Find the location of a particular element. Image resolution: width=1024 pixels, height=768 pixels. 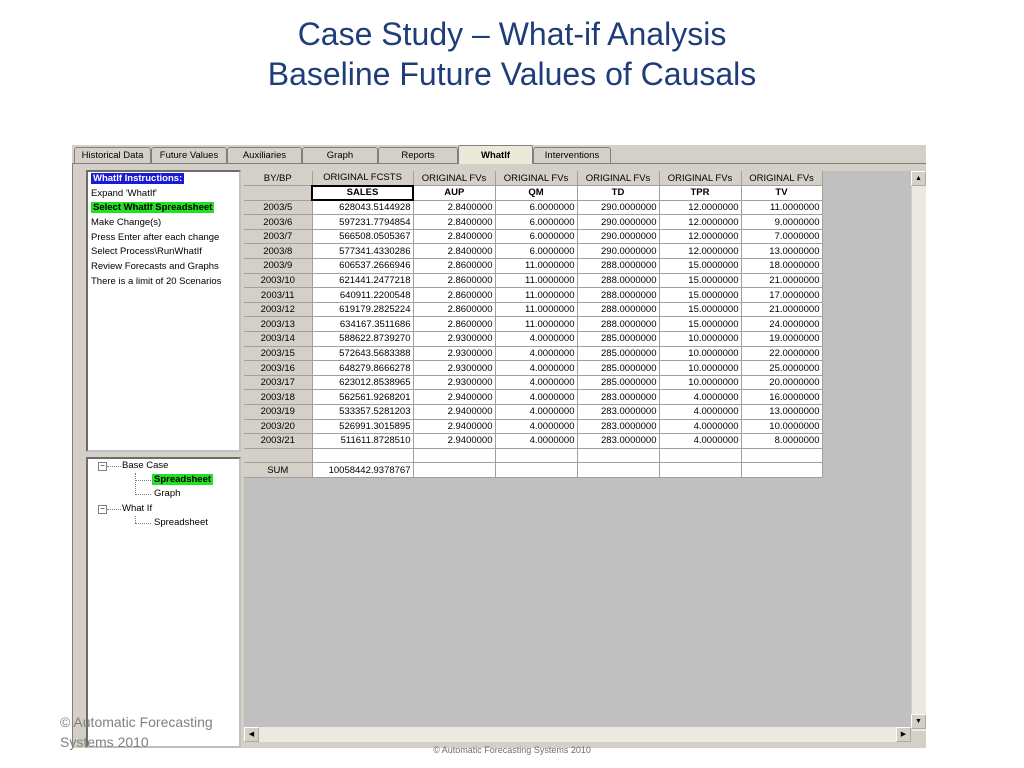

scroll-down-arrow-icon: ▼ is located at coordinates (918, 721).